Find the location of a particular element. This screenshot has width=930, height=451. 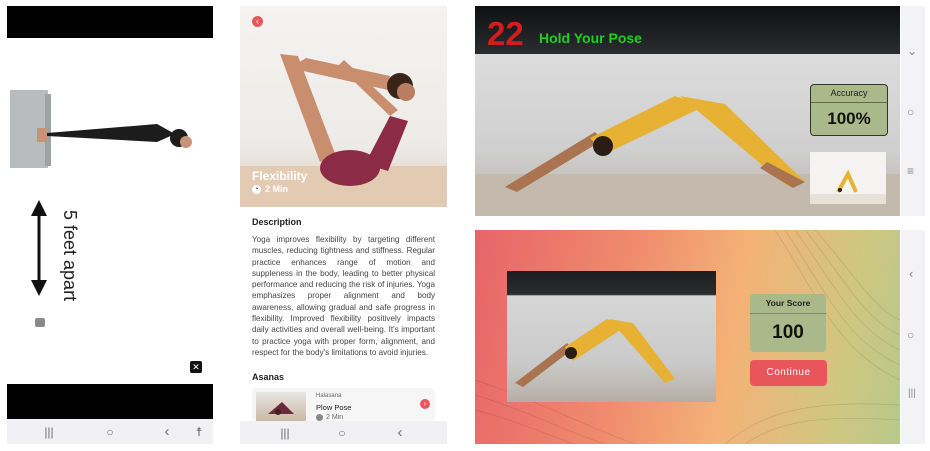

close-icon: ✕ is located at coordinates (196, 367).